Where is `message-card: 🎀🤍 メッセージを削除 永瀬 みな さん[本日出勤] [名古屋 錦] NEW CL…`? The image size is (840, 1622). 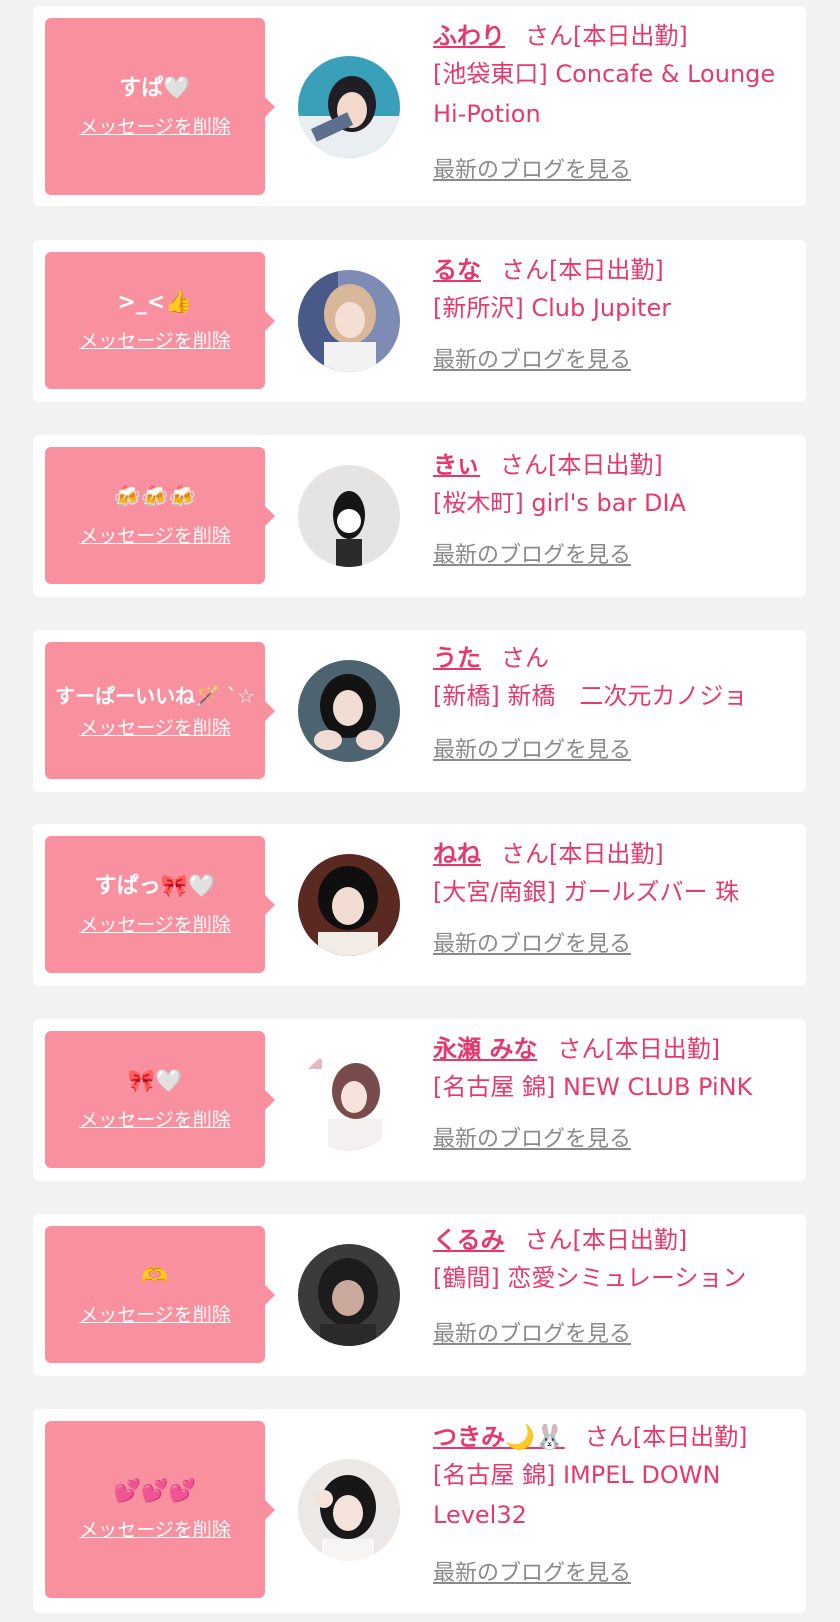
message-card: 🎀🤍 メッセージを削除 永瀬 みな さん[本日出勤] [名古屋 錦] NEW CL… is located at coordinates (419, 1100).